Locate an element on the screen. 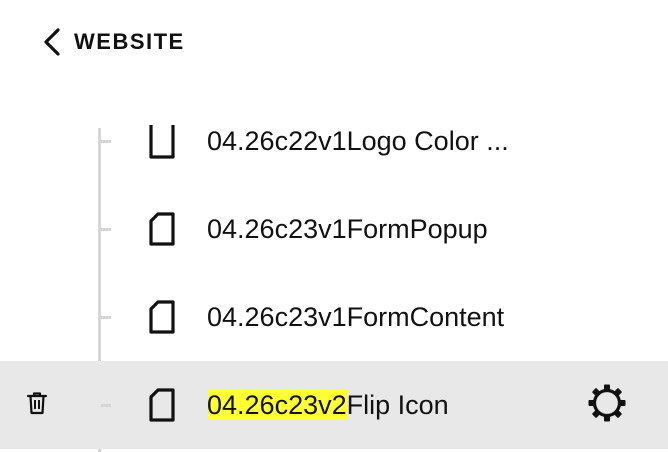 The width and height of the screenshot is (668, 452). page-label-rest: Flip Icon is located at coordinates (397, 405).